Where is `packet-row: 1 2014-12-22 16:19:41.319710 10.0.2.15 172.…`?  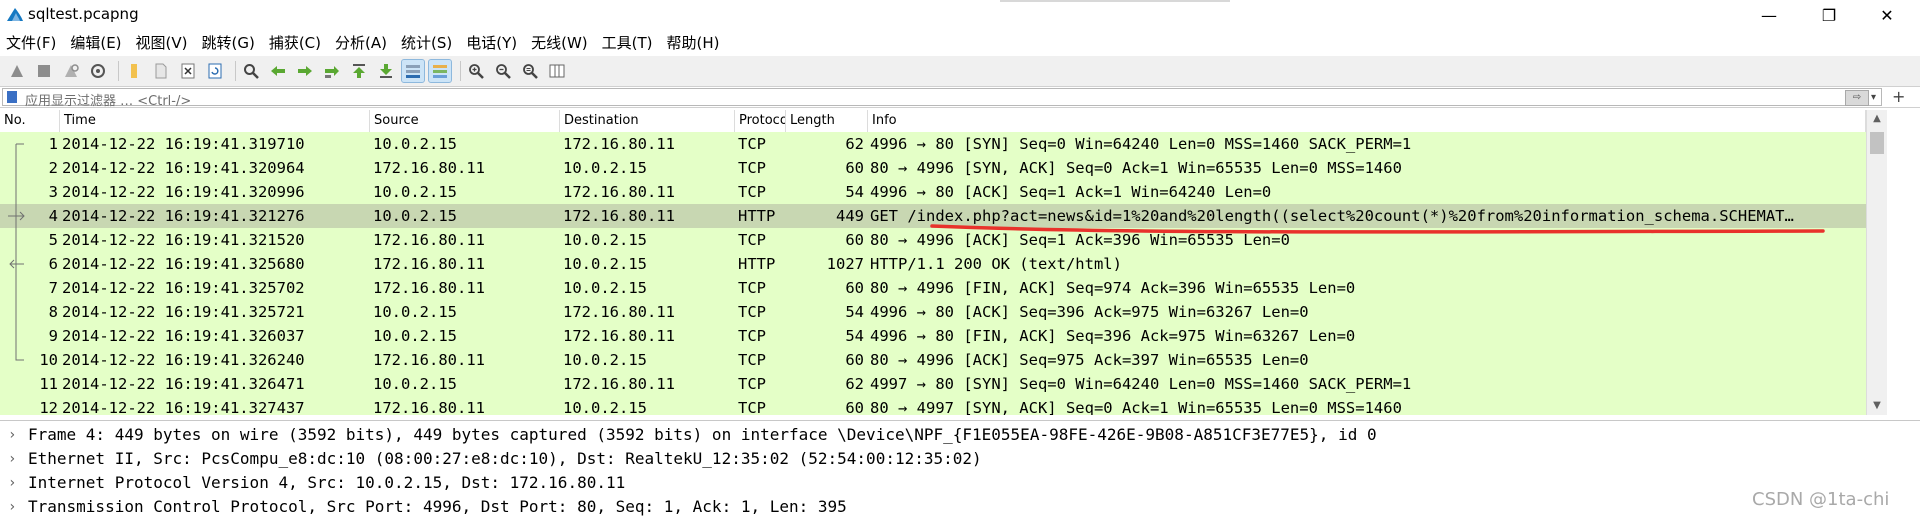
packet-row: 1 2014-12-22 16:19:41.319710 10.0.2.15 172.… is located at coordinates (933, 144).